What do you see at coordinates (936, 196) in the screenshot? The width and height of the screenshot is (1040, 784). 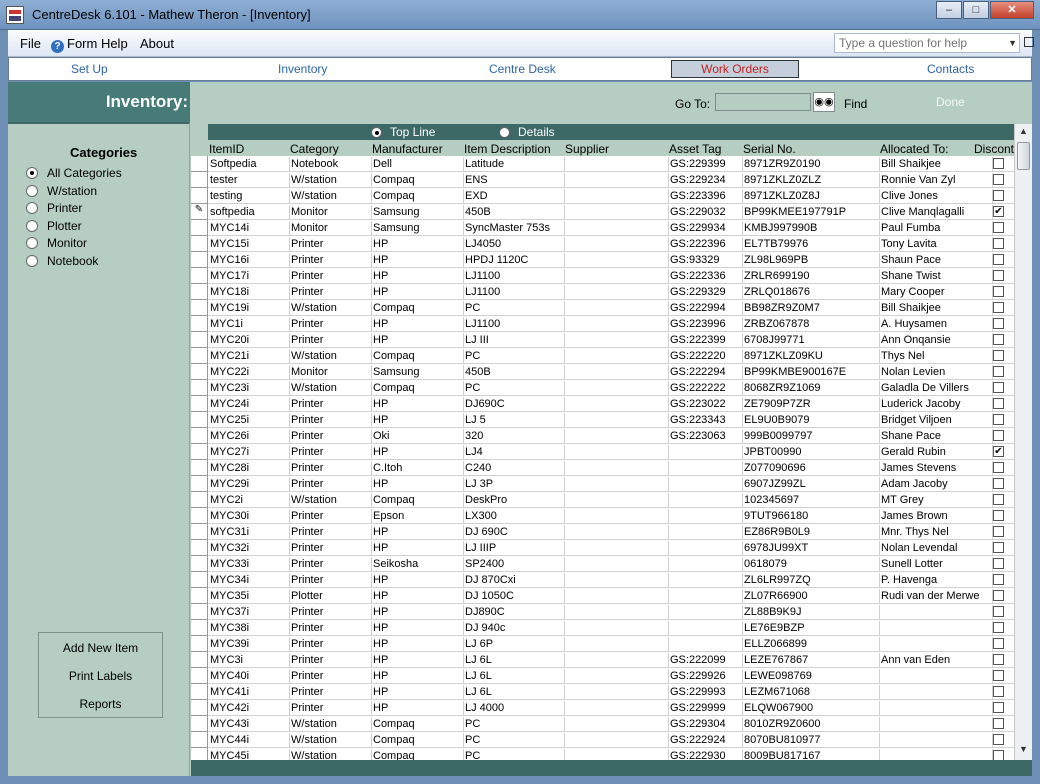 I see `cell-allocated-to: Clive Jones` at bounding box center [936, 196].